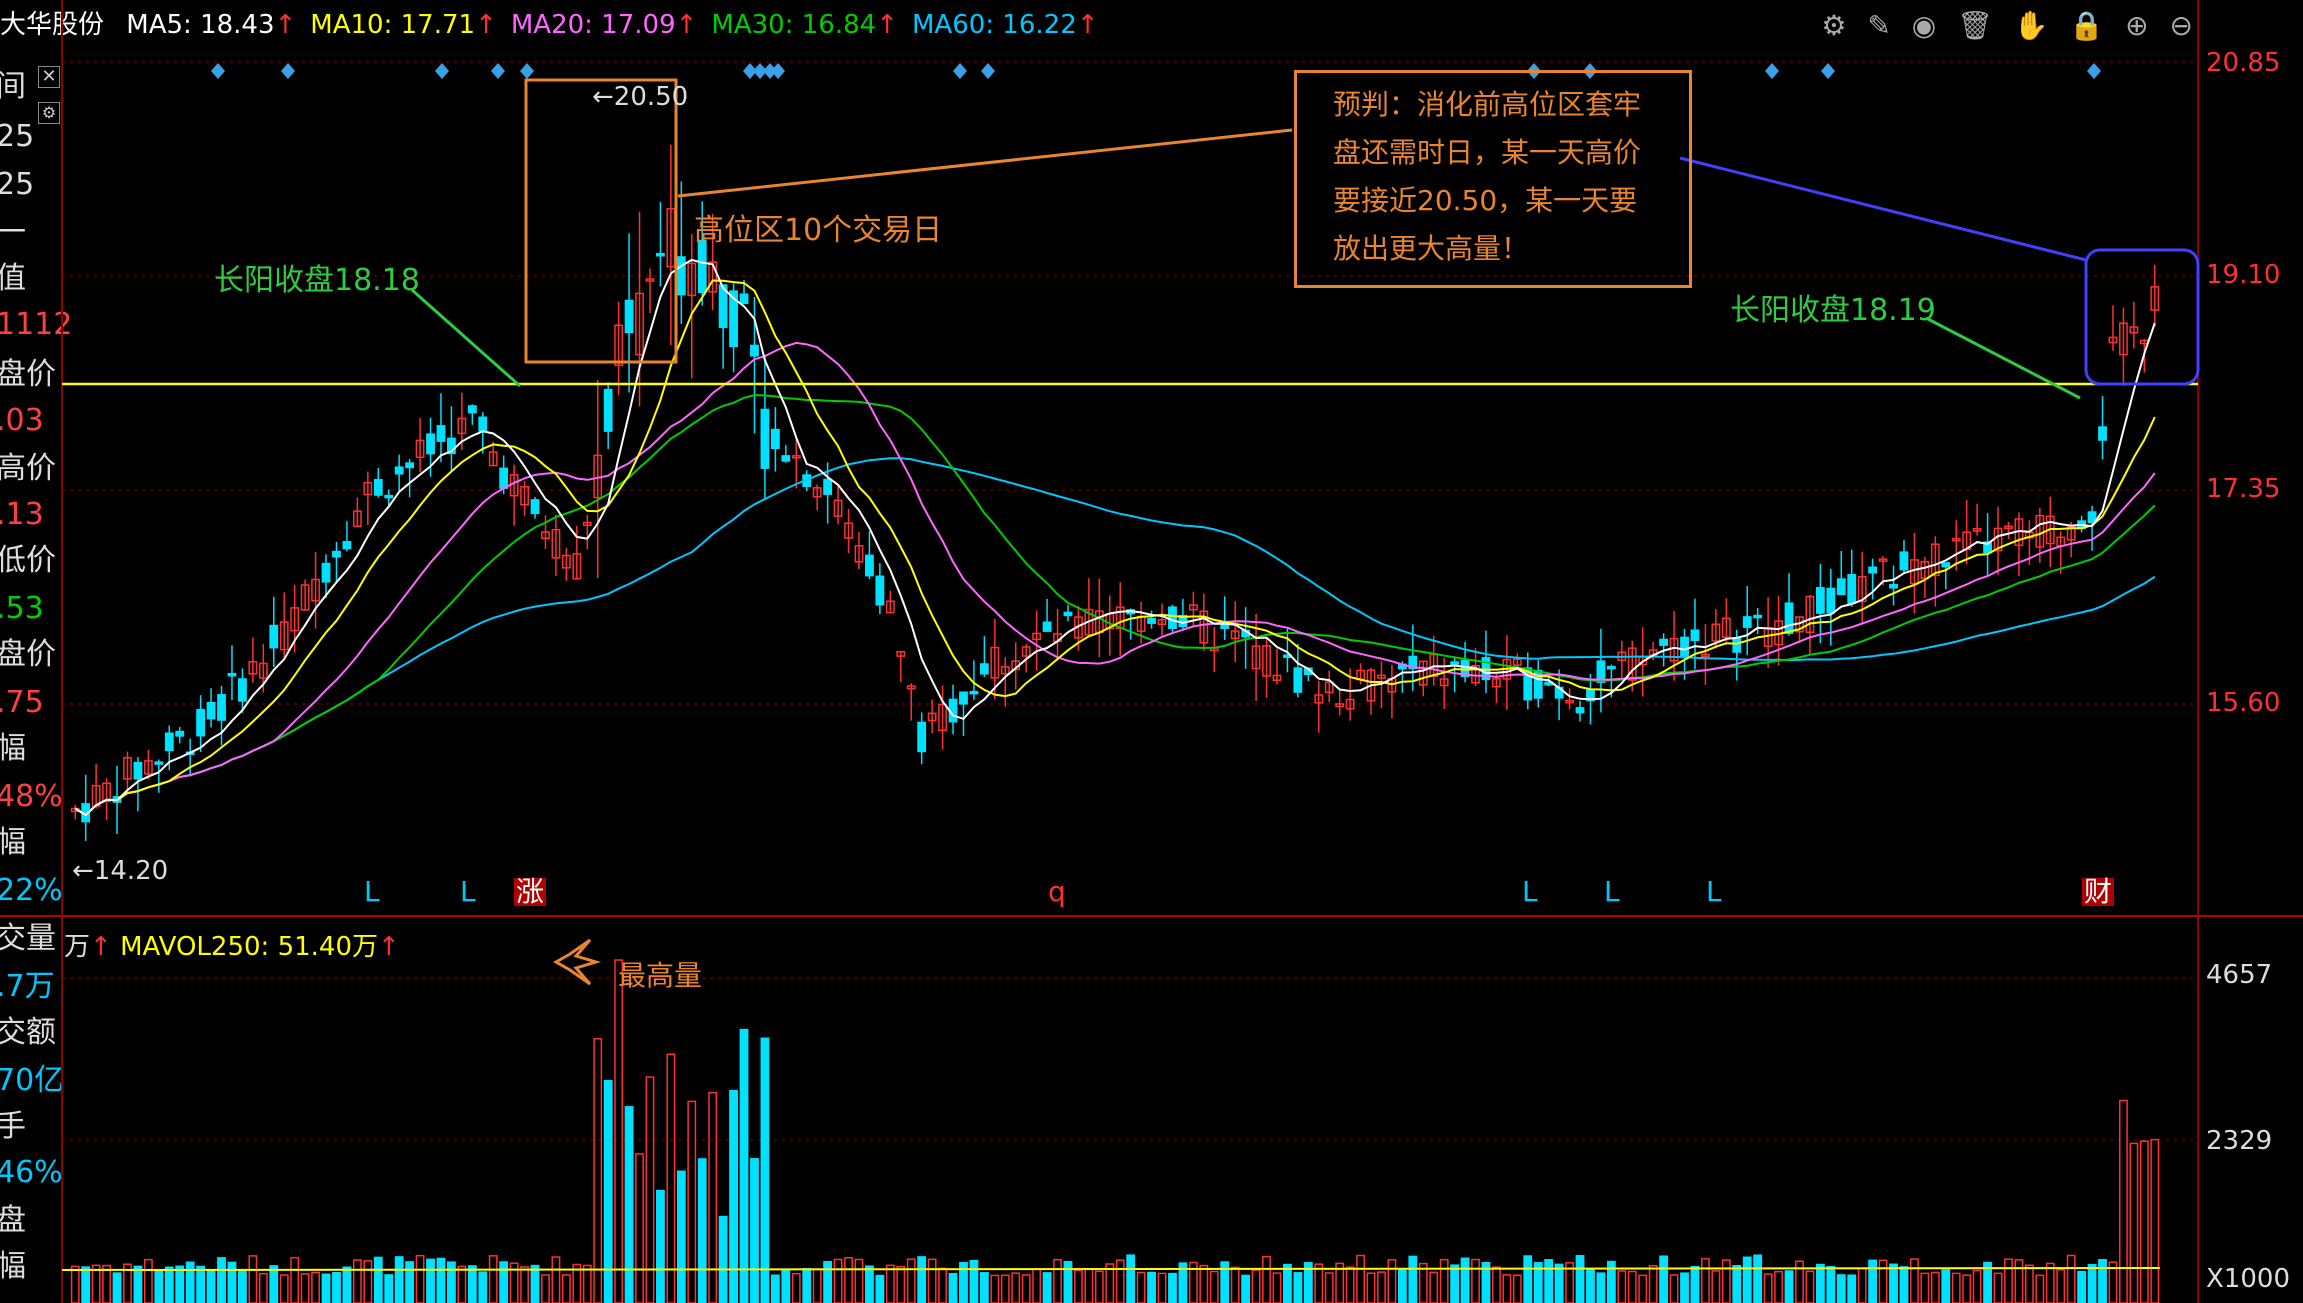 The width and height of the screenshot is (2303, 1303). I want to click on signal-marker: 财, so click(2098, 892).